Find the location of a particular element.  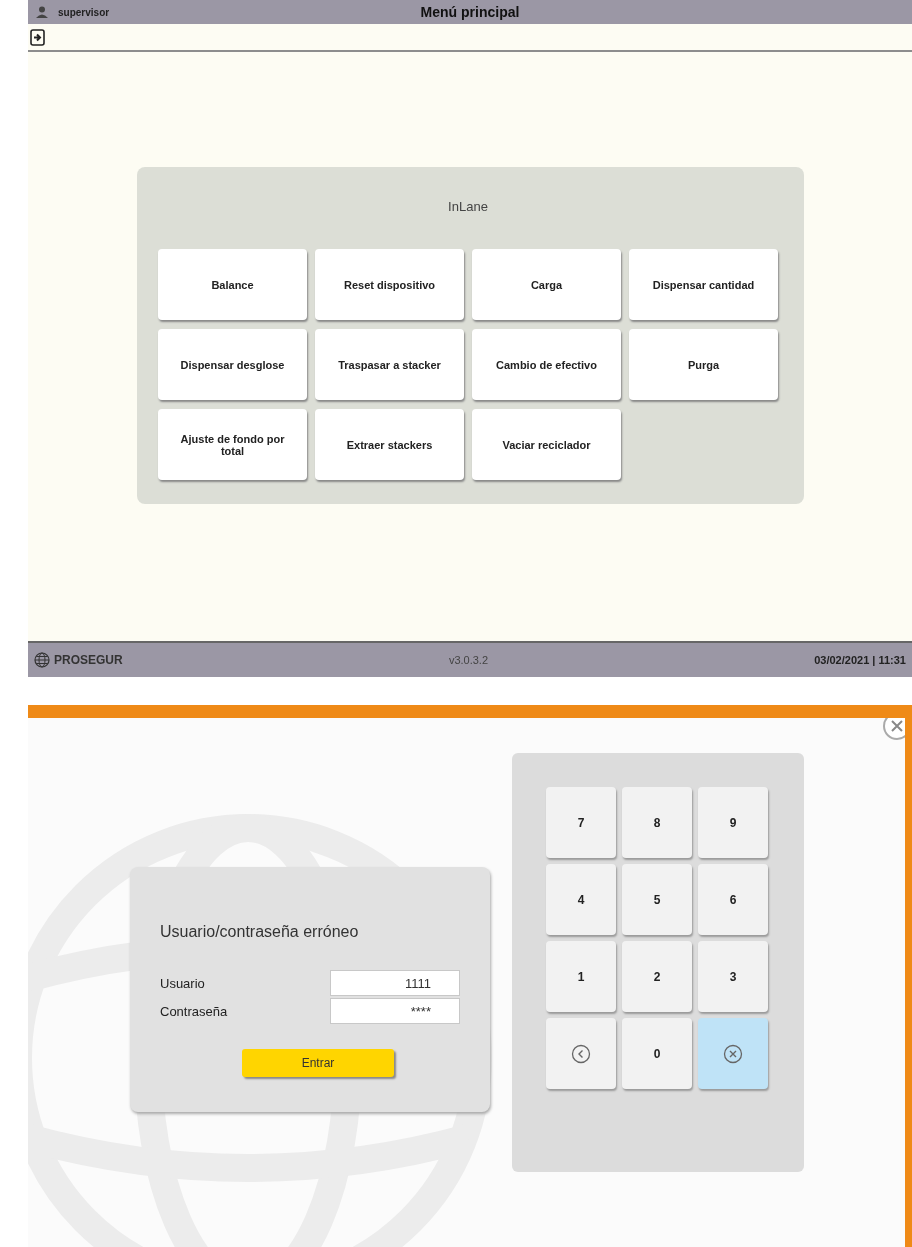

field-label: Usuario is located at coordinates (182, 983).